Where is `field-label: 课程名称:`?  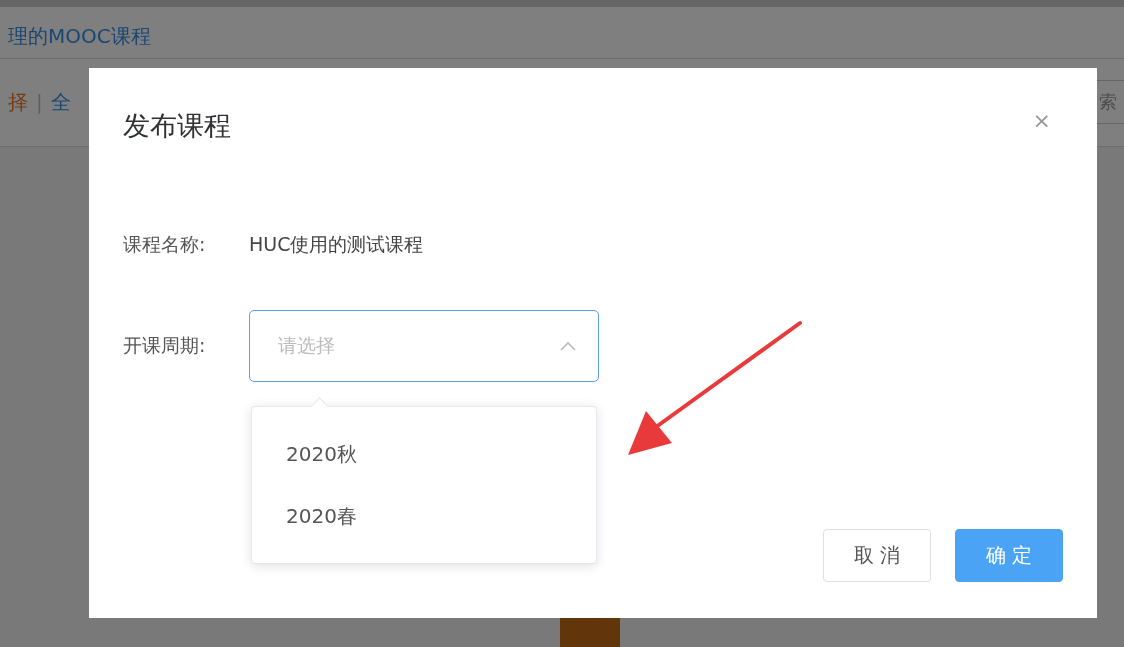
field-label: 课程名称: is located at coordinates (165, 244).